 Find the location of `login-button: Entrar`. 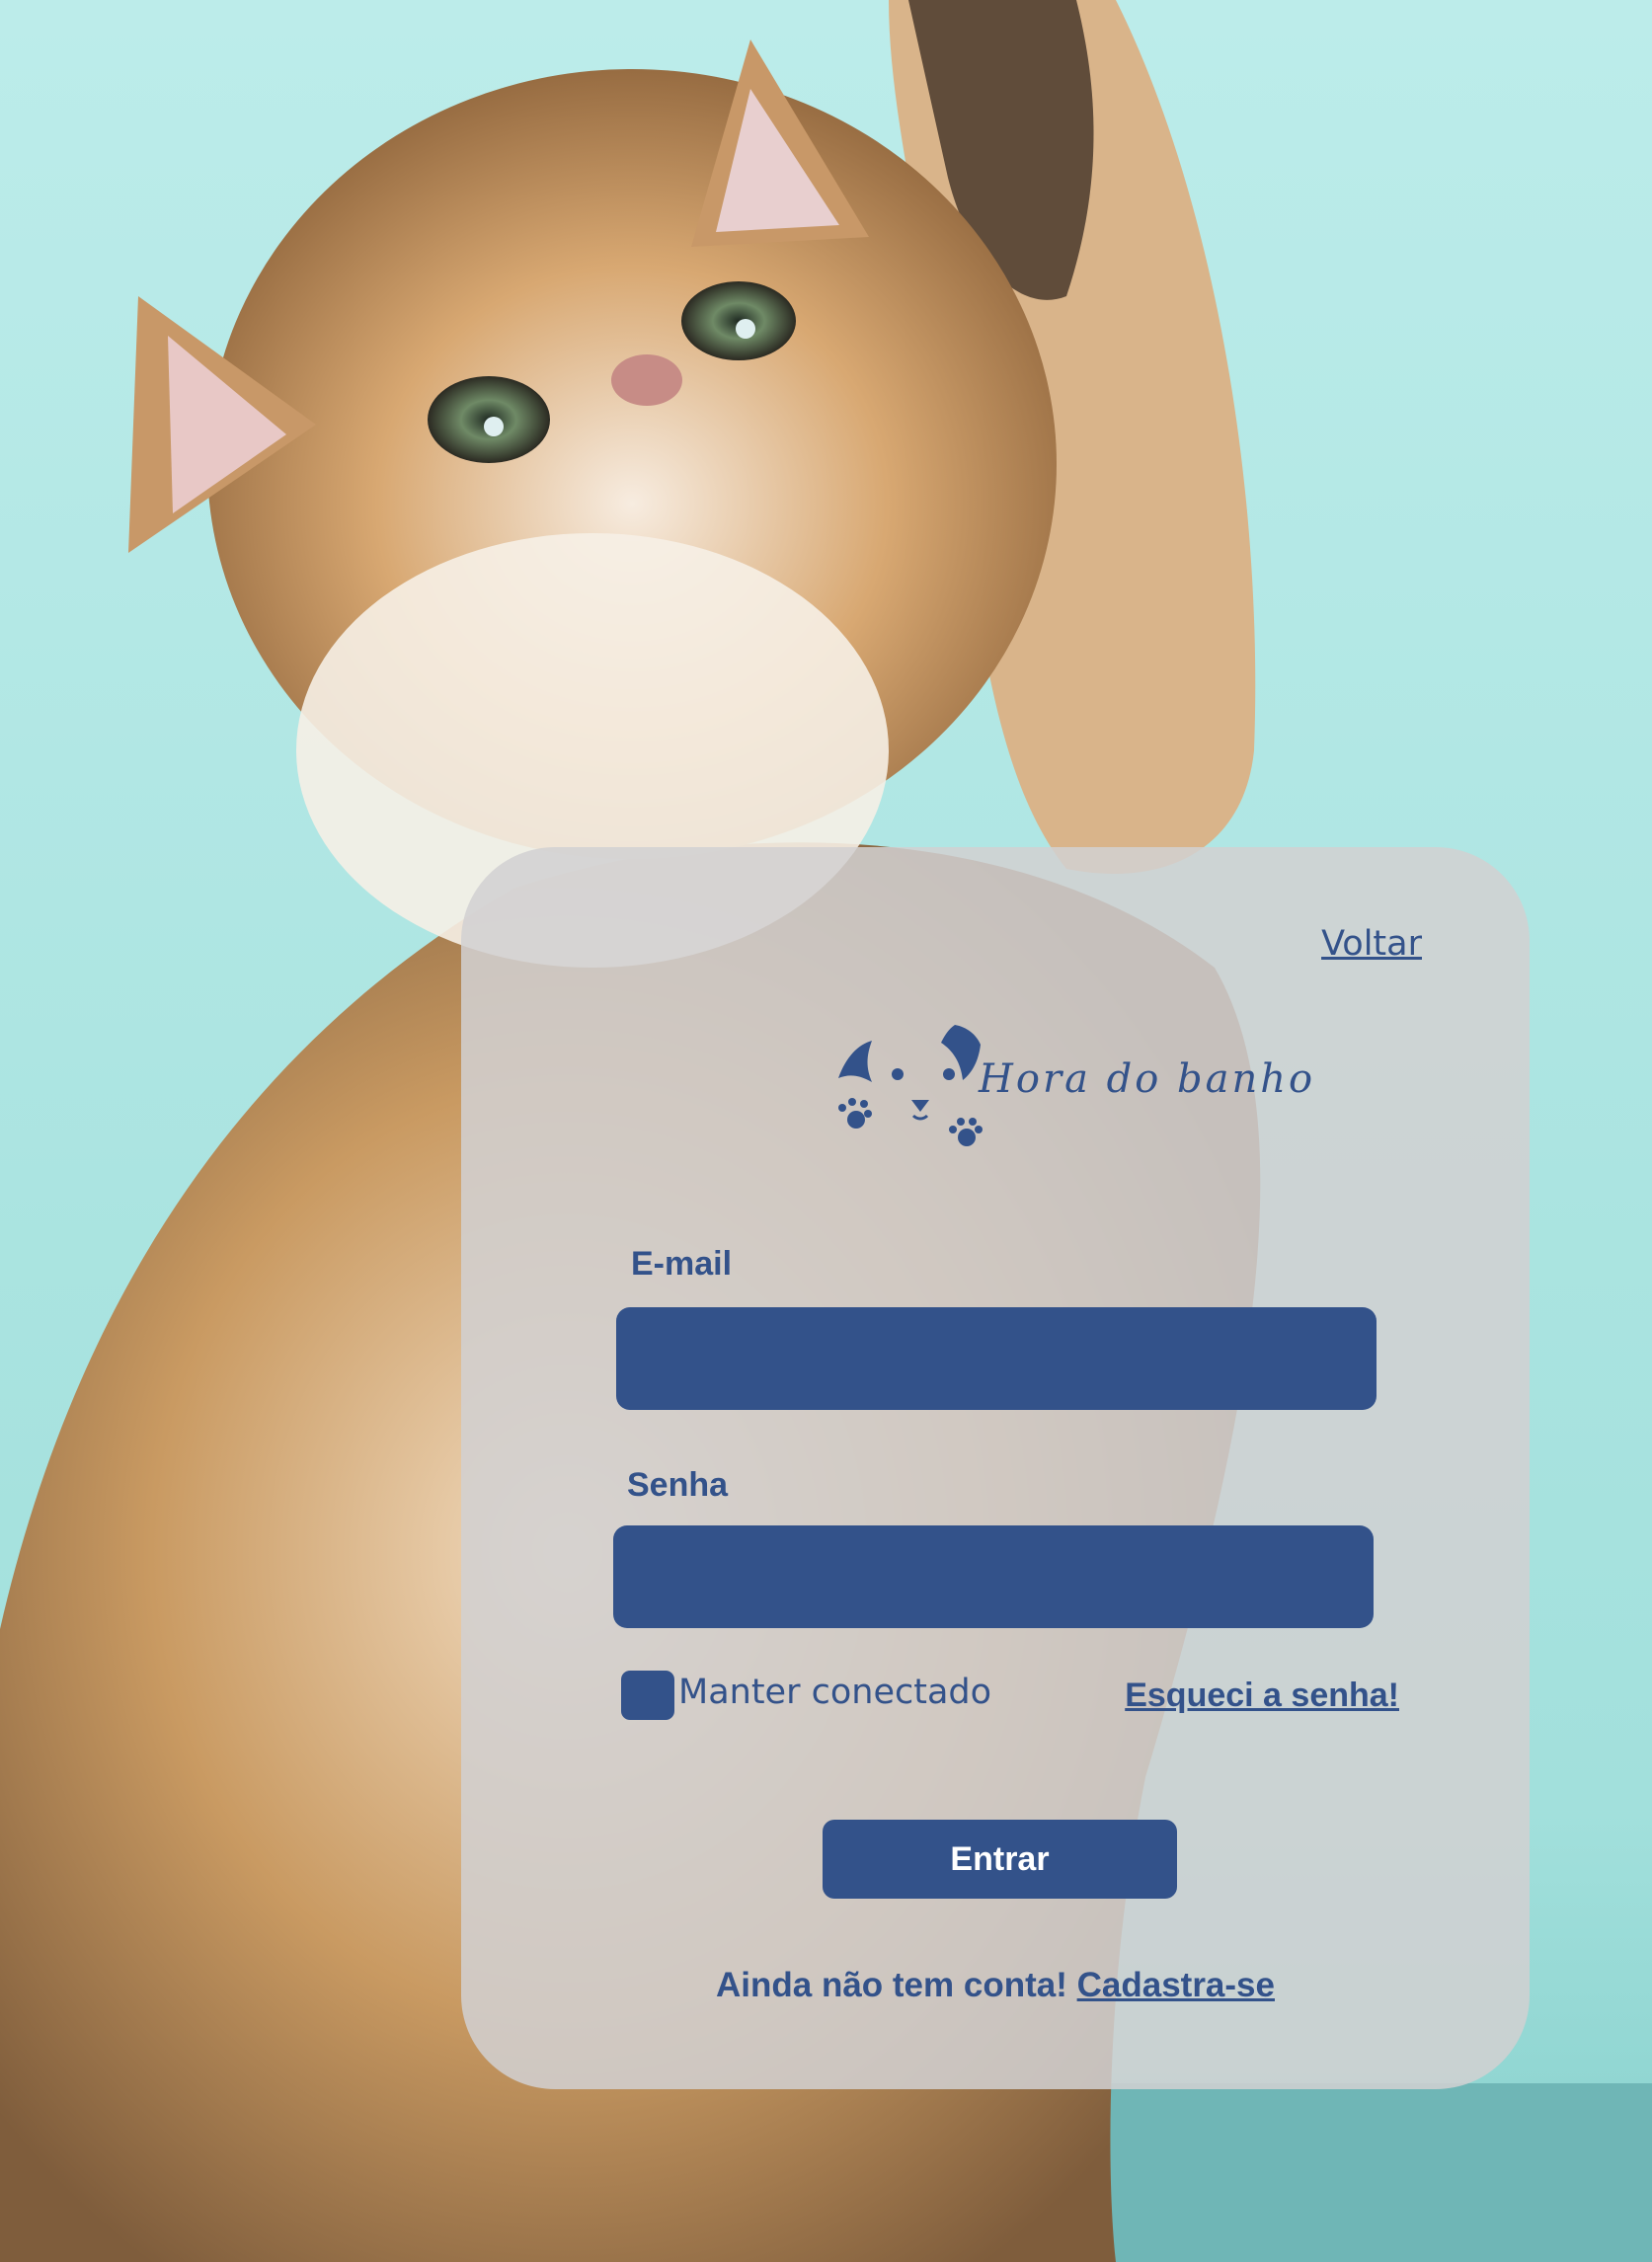

login-button: Entrar is located at coordinates (1000, 1859).